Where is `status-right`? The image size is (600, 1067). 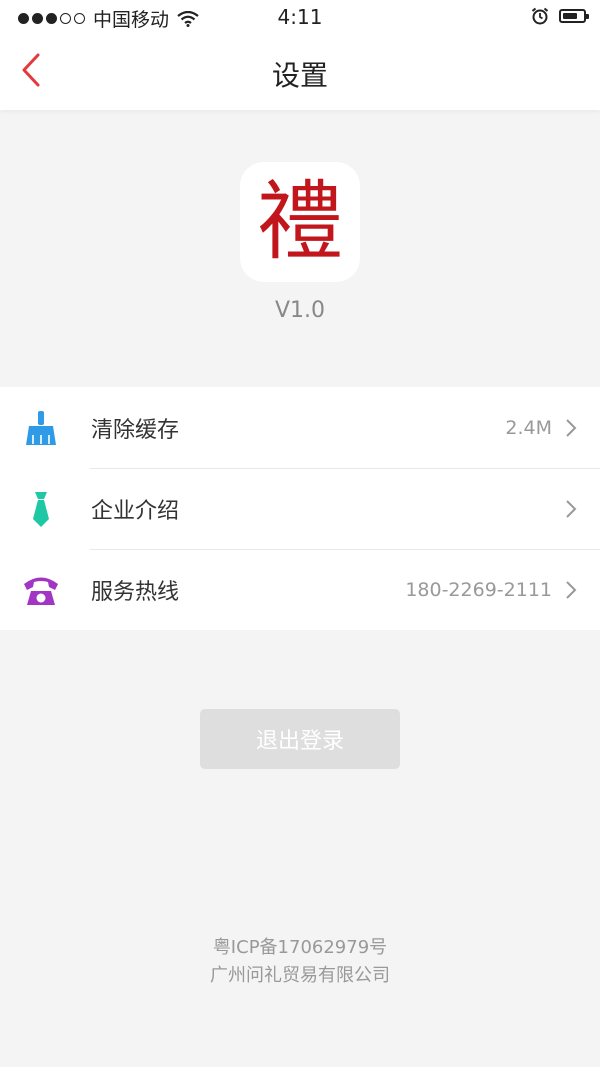
status-right is located at coordinates (560, 16).